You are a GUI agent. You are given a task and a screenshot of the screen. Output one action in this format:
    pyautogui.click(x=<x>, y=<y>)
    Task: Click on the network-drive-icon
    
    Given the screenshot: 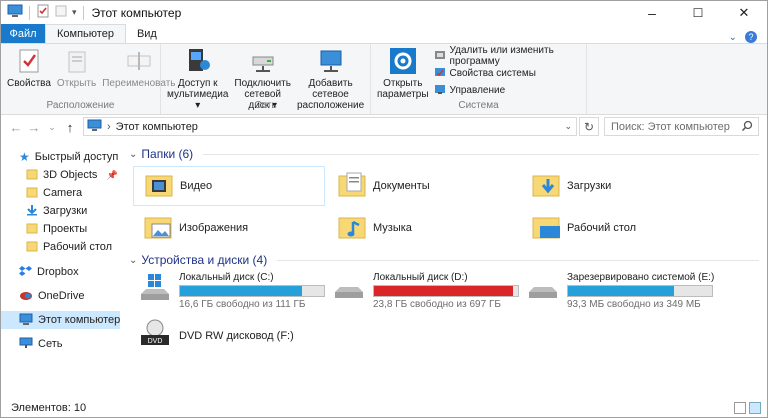 What is the action you would take?
    pyautogui.click(x=263, y=61)
    